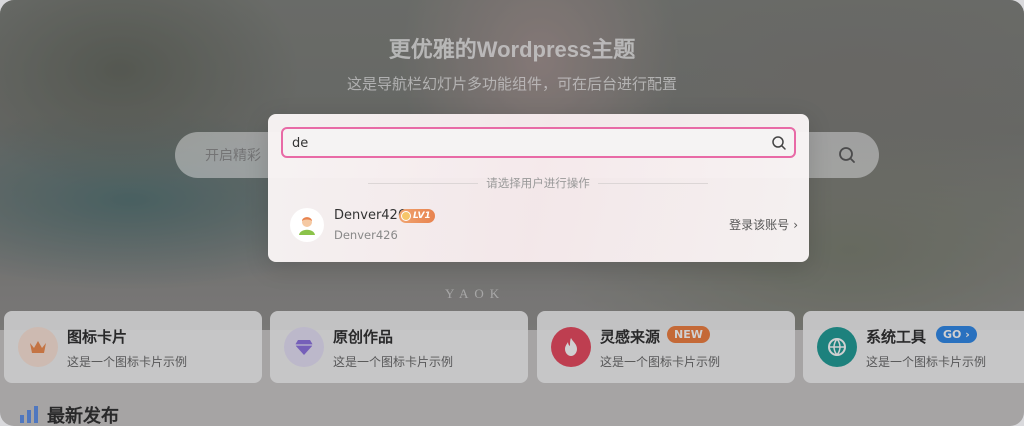 The image size is (1024, 426). I want to click on search-icon, so click(779, 143).